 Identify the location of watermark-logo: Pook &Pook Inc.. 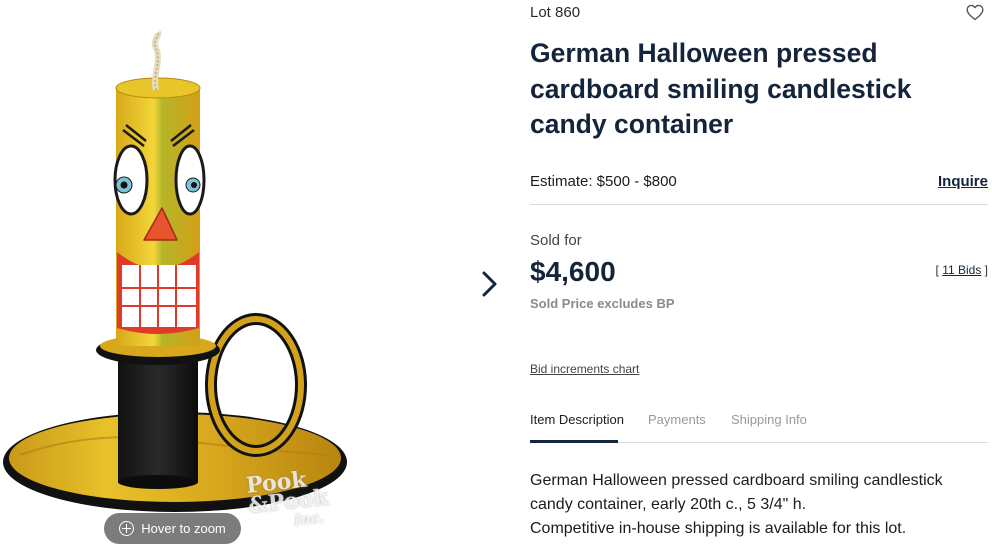
(303, 499).